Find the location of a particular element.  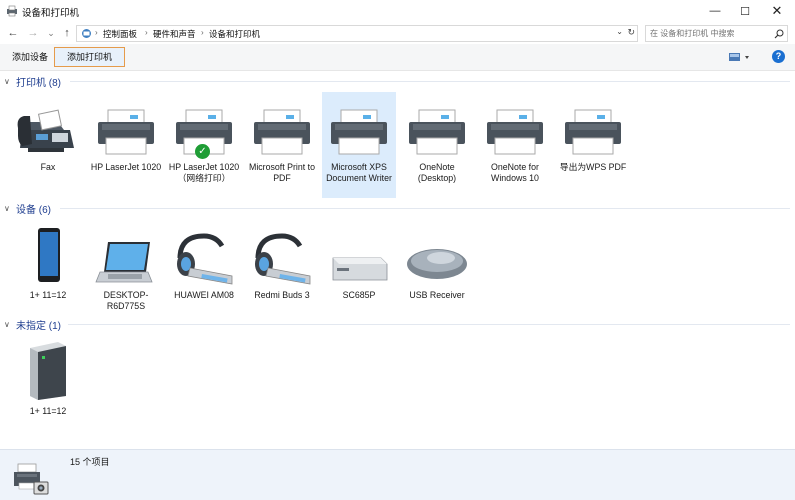

add-printer-button: 添加打印机 is located at coordinates (90, 57).